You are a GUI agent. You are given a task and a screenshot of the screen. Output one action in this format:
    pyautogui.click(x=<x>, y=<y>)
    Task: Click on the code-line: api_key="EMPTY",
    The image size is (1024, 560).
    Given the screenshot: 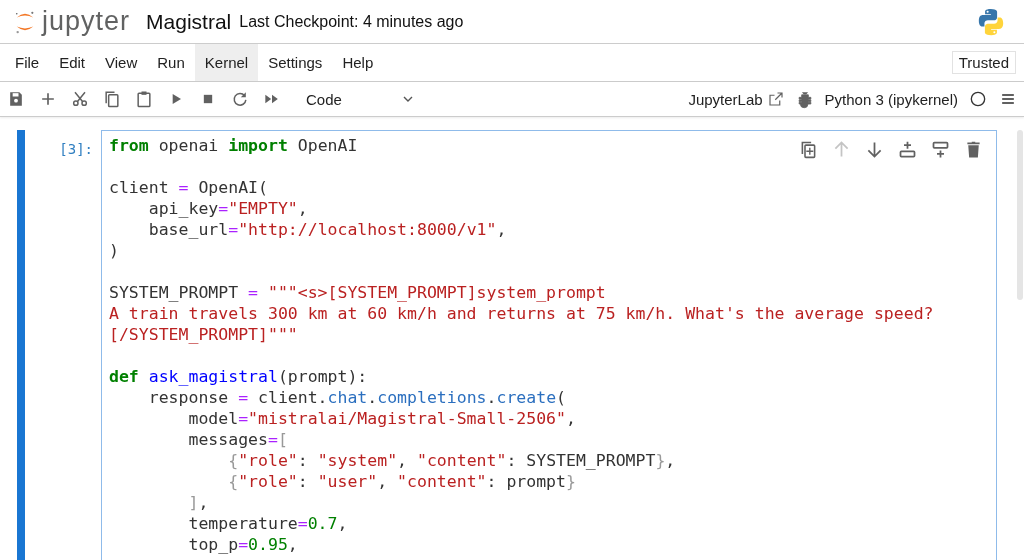 What is the action you would take?
    pyautogui.click(x=227, y=208)
    